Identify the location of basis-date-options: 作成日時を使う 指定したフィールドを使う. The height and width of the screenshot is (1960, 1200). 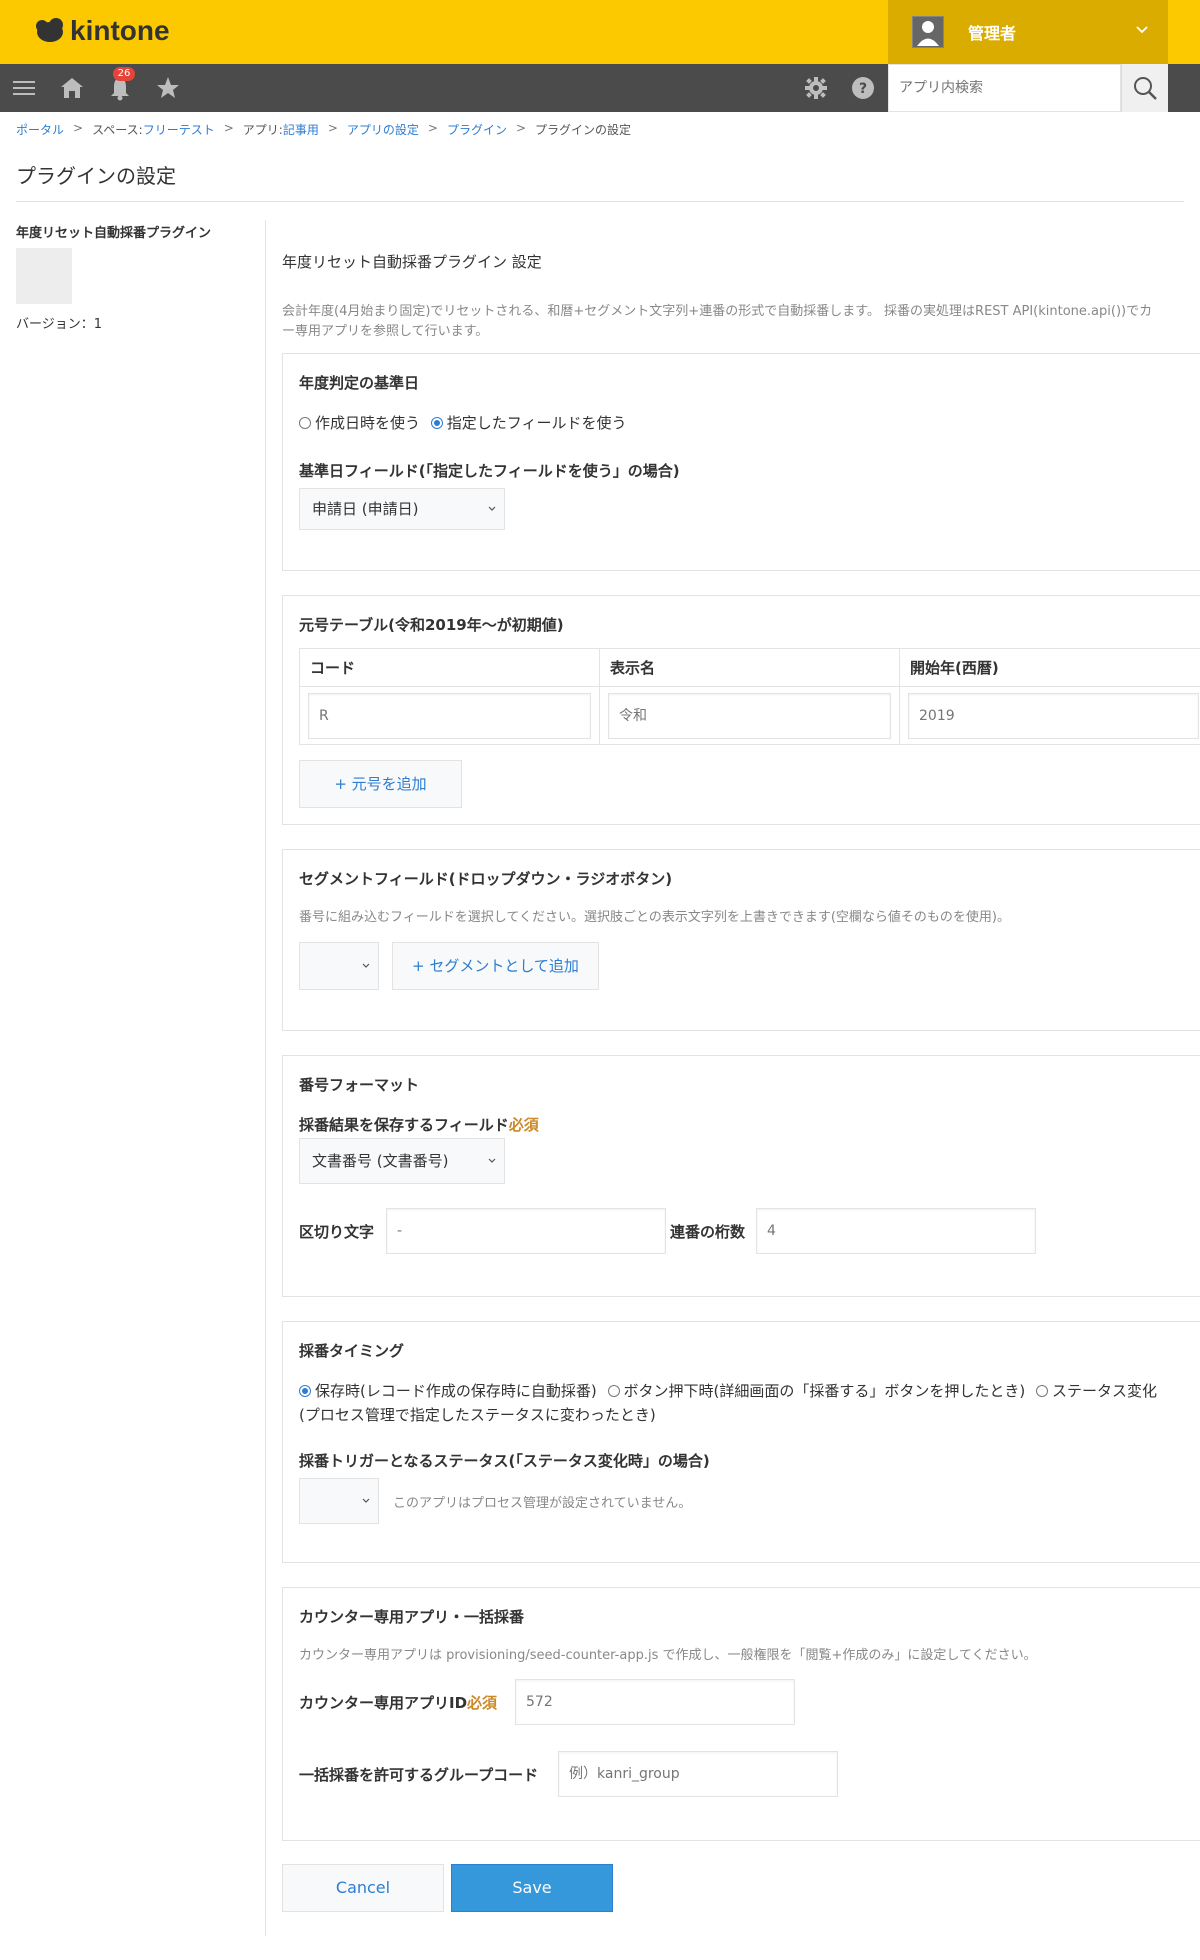
(466, 422).